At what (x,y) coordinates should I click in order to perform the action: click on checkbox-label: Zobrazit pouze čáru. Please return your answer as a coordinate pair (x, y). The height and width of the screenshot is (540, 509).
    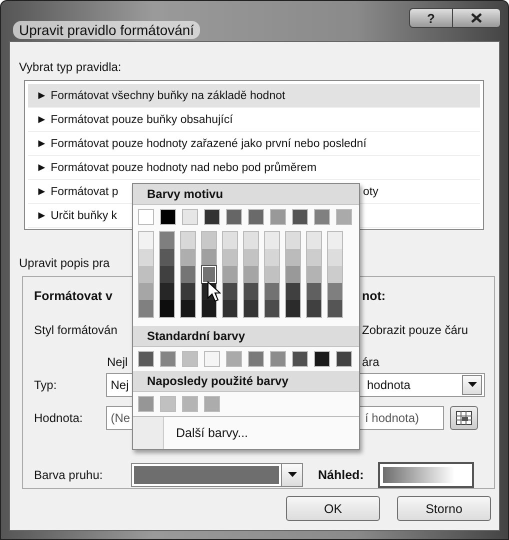
    Looking at the image, I should click on (415, 330).